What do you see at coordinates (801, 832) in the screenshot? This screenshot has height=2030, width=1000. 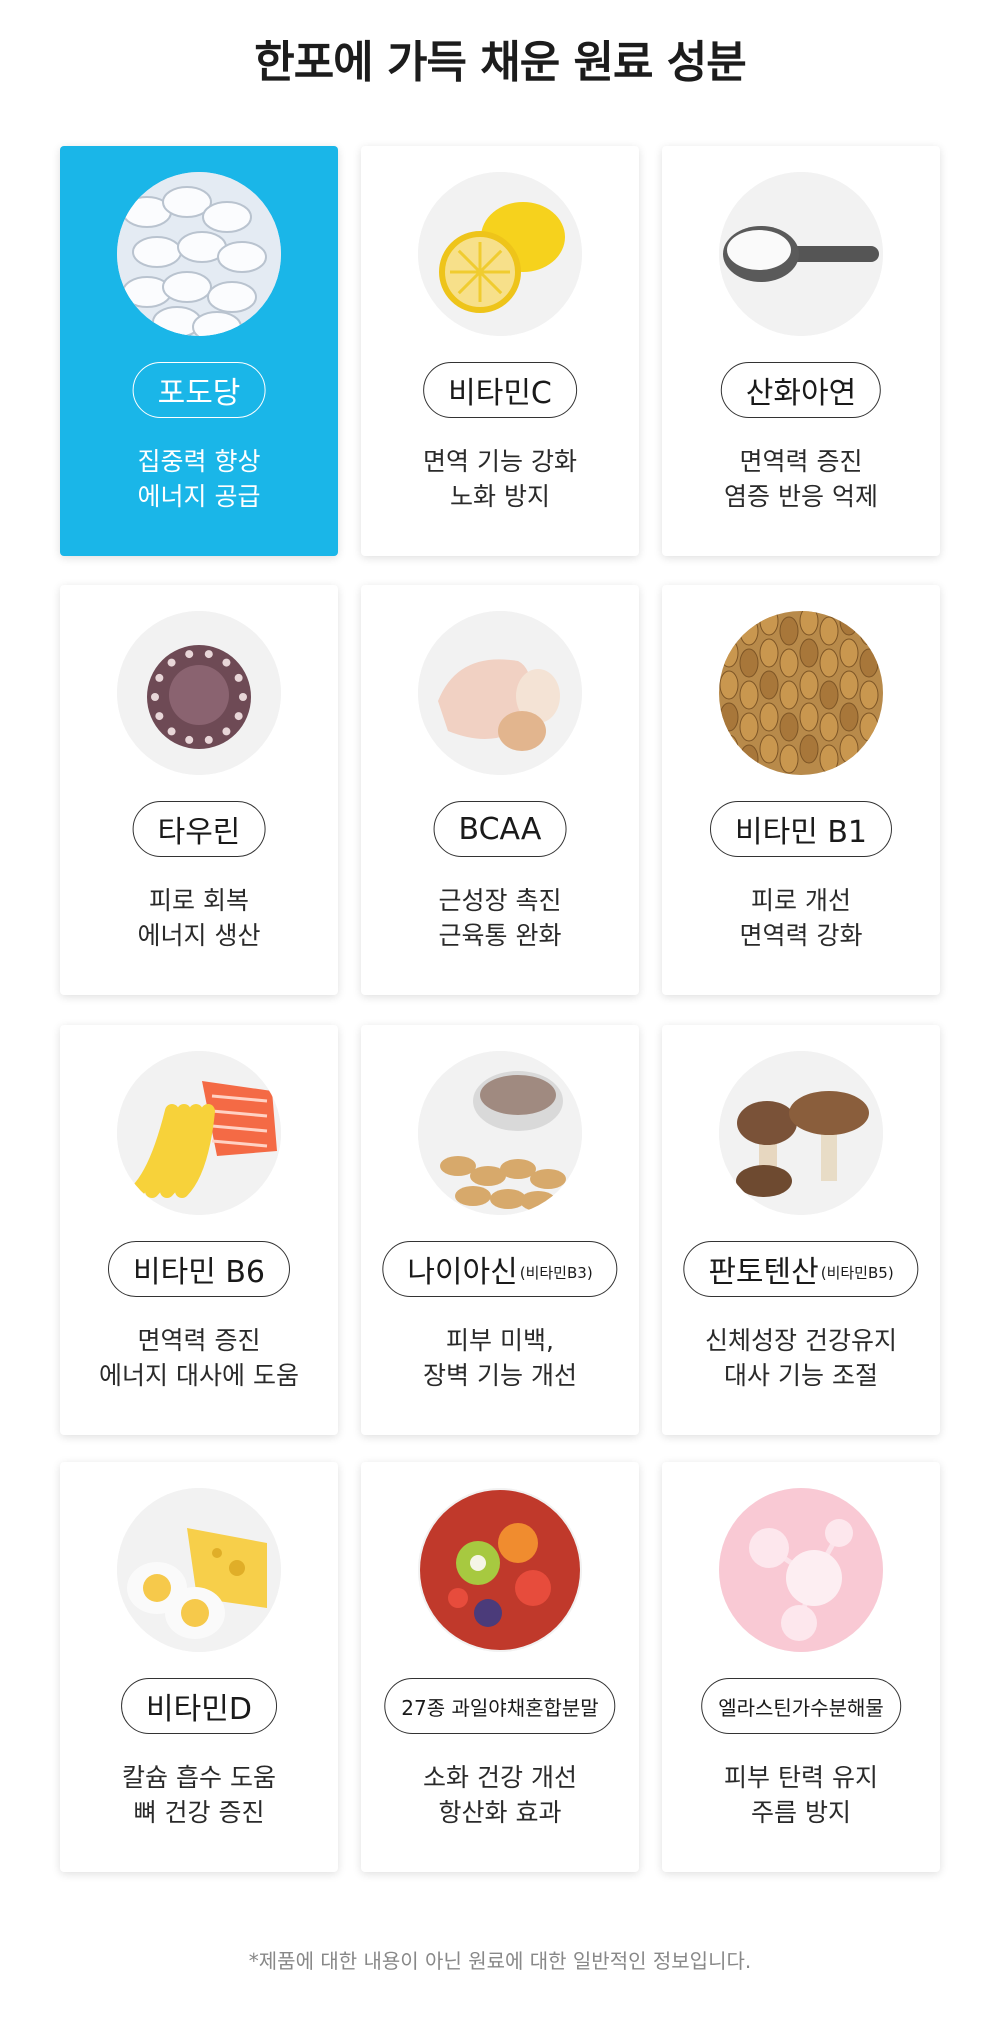 I see `ingredient-name: 비타민 B1` at bounding box center [801, 832].